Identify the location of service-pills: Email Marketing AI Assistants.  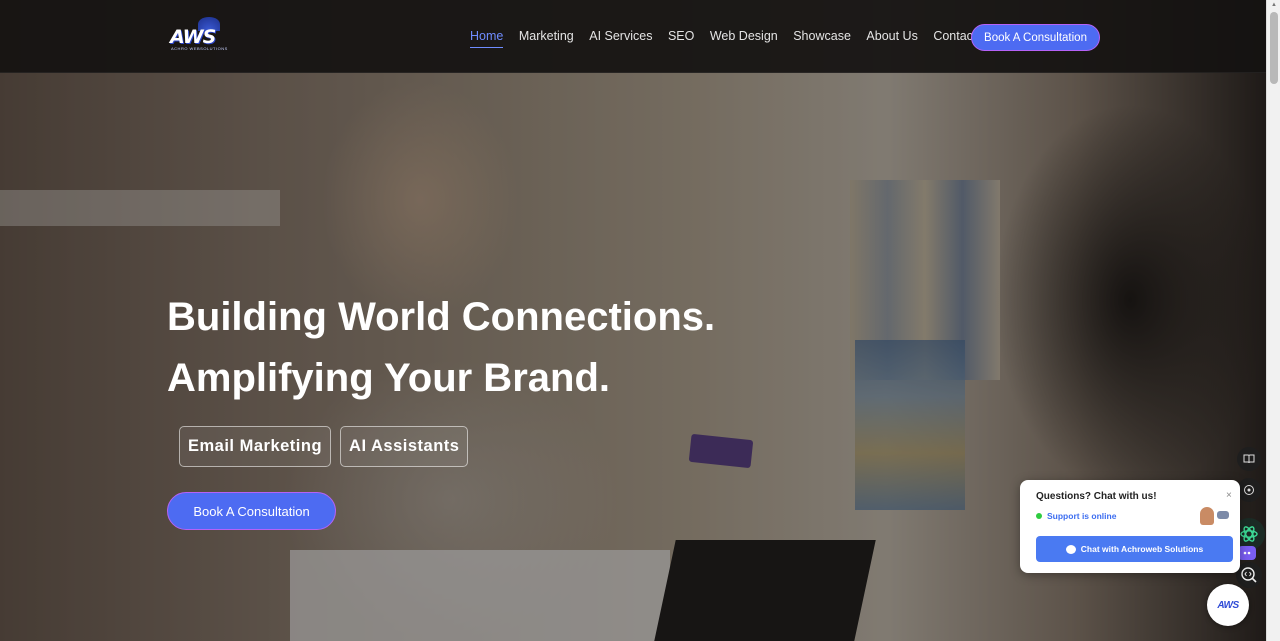
(324, 446).